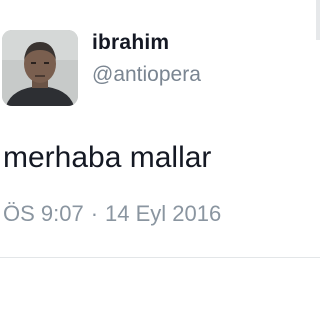  I want to click on profile-photo-icon, so click(40, 68).